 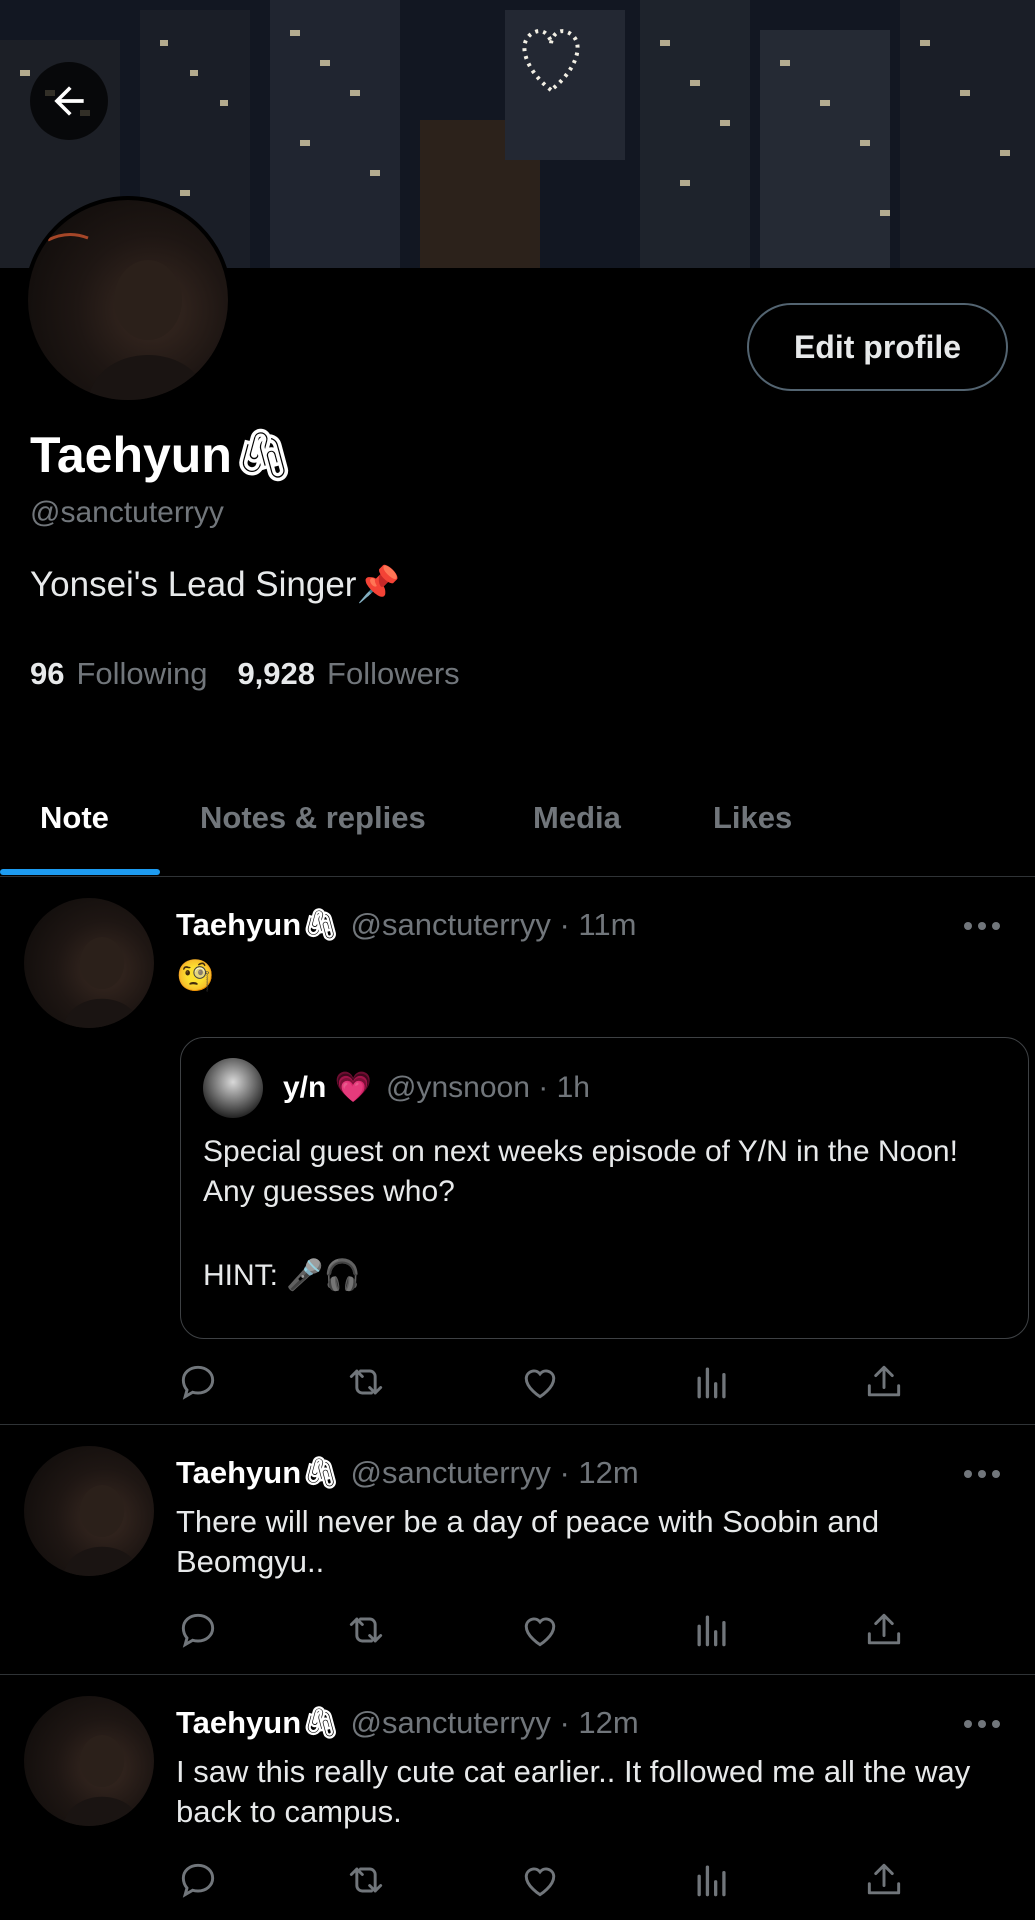 What do you see at coordinates (877, 347) in the screenshot?
I see `edit-profile-button: Edit profile` at bounding box center [877, 347].